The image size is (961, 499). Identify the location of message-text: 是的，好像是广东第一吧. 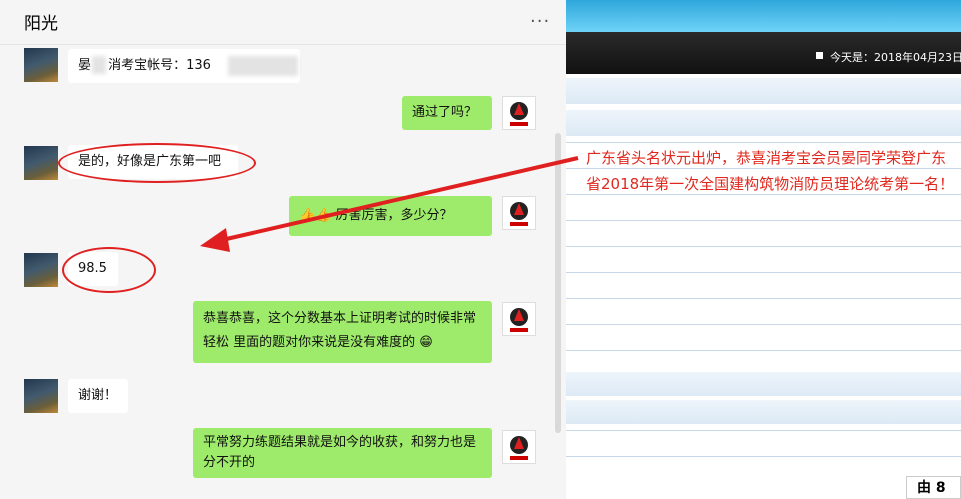
(150, 161).